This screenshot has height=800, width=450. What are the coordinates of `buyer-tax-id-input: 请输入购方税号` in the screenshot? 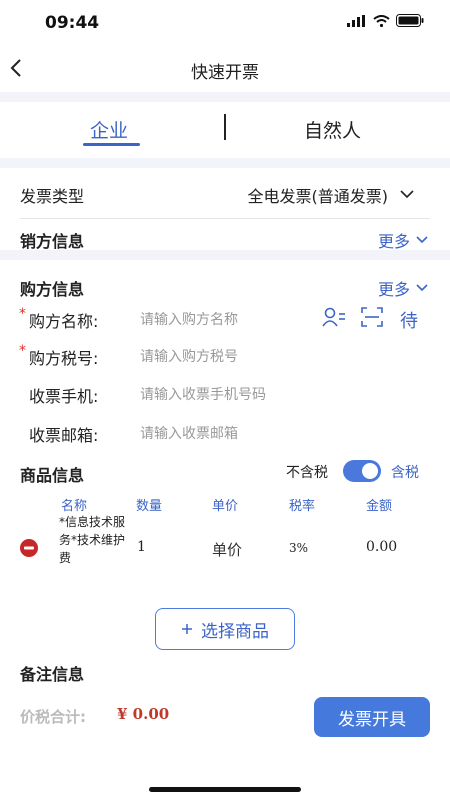 It's located at (189, 356).